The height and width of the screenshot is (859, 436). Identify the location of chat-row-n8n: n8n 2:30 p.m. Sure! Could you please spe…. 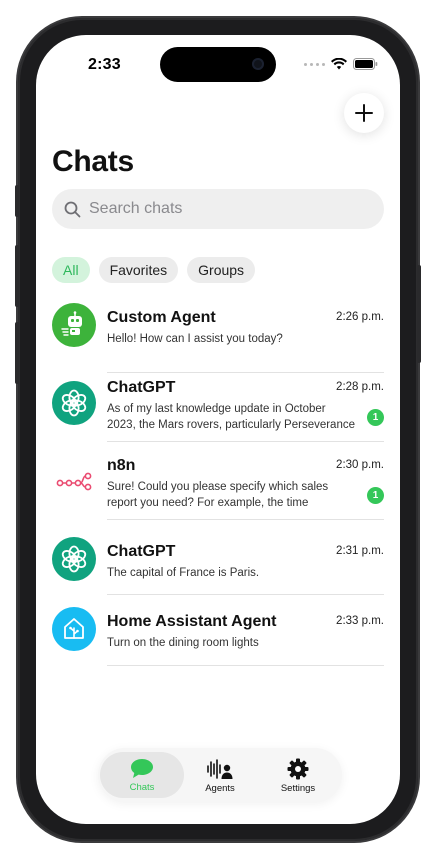
(218, 493).